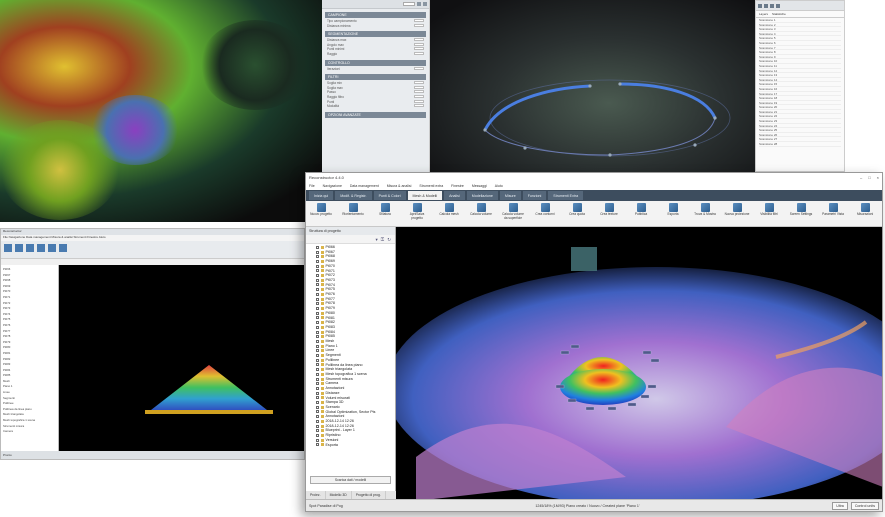  Describe the element at coordinates (29, 432) in the screenshot. I see `small-tree-item: Camera` at that location.